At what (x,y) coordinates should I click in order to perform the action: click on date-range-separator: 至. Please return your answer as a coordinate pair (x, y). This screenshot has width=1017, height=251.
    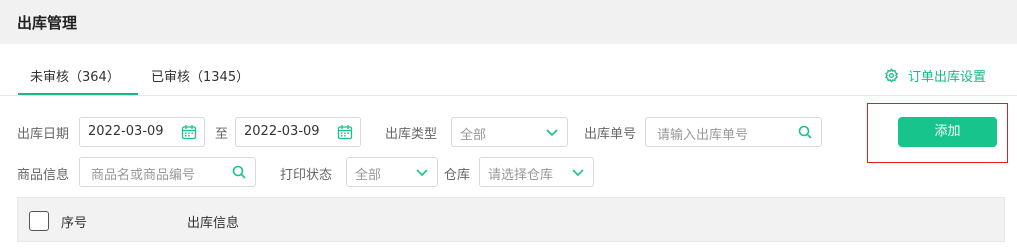
    Looking at the image, I should click on (222, 134).